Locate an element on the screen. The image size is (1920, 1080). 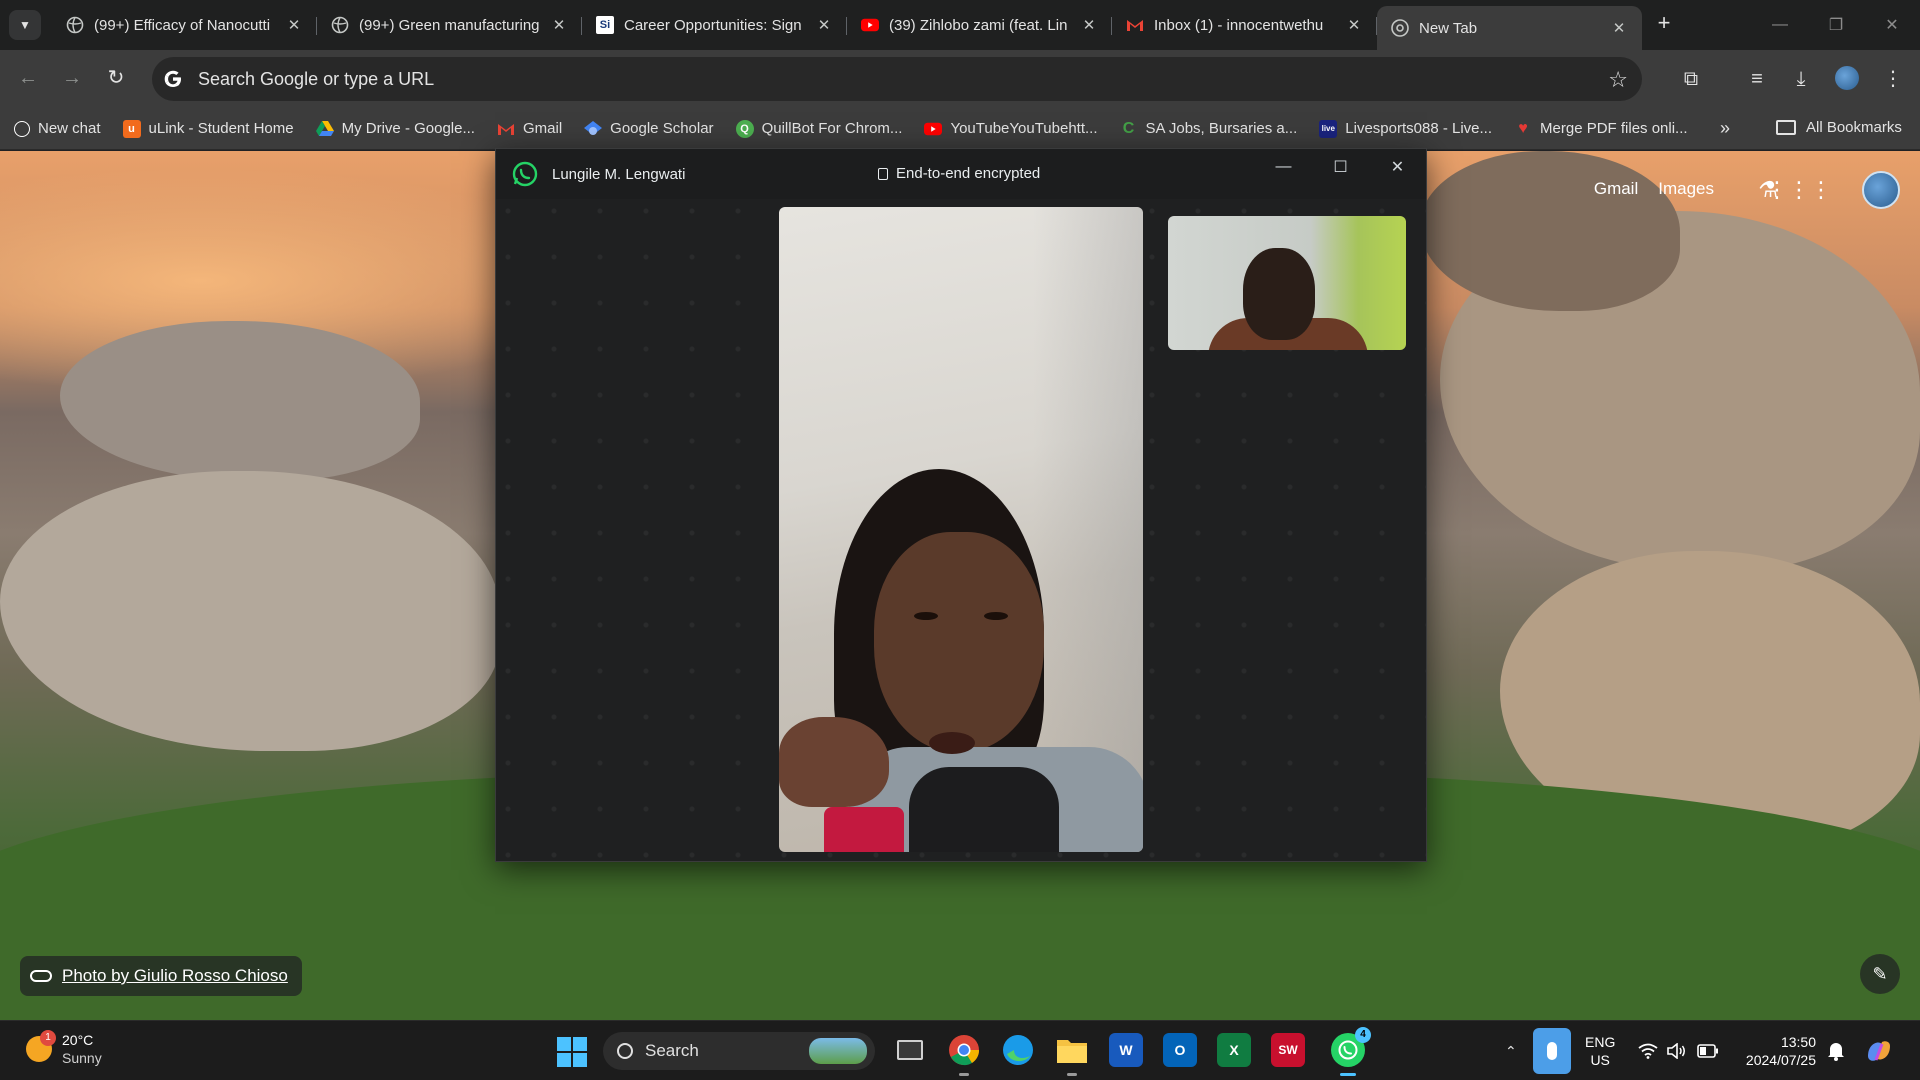
file-explorer-icon is located at coordinates (1072, 1054).